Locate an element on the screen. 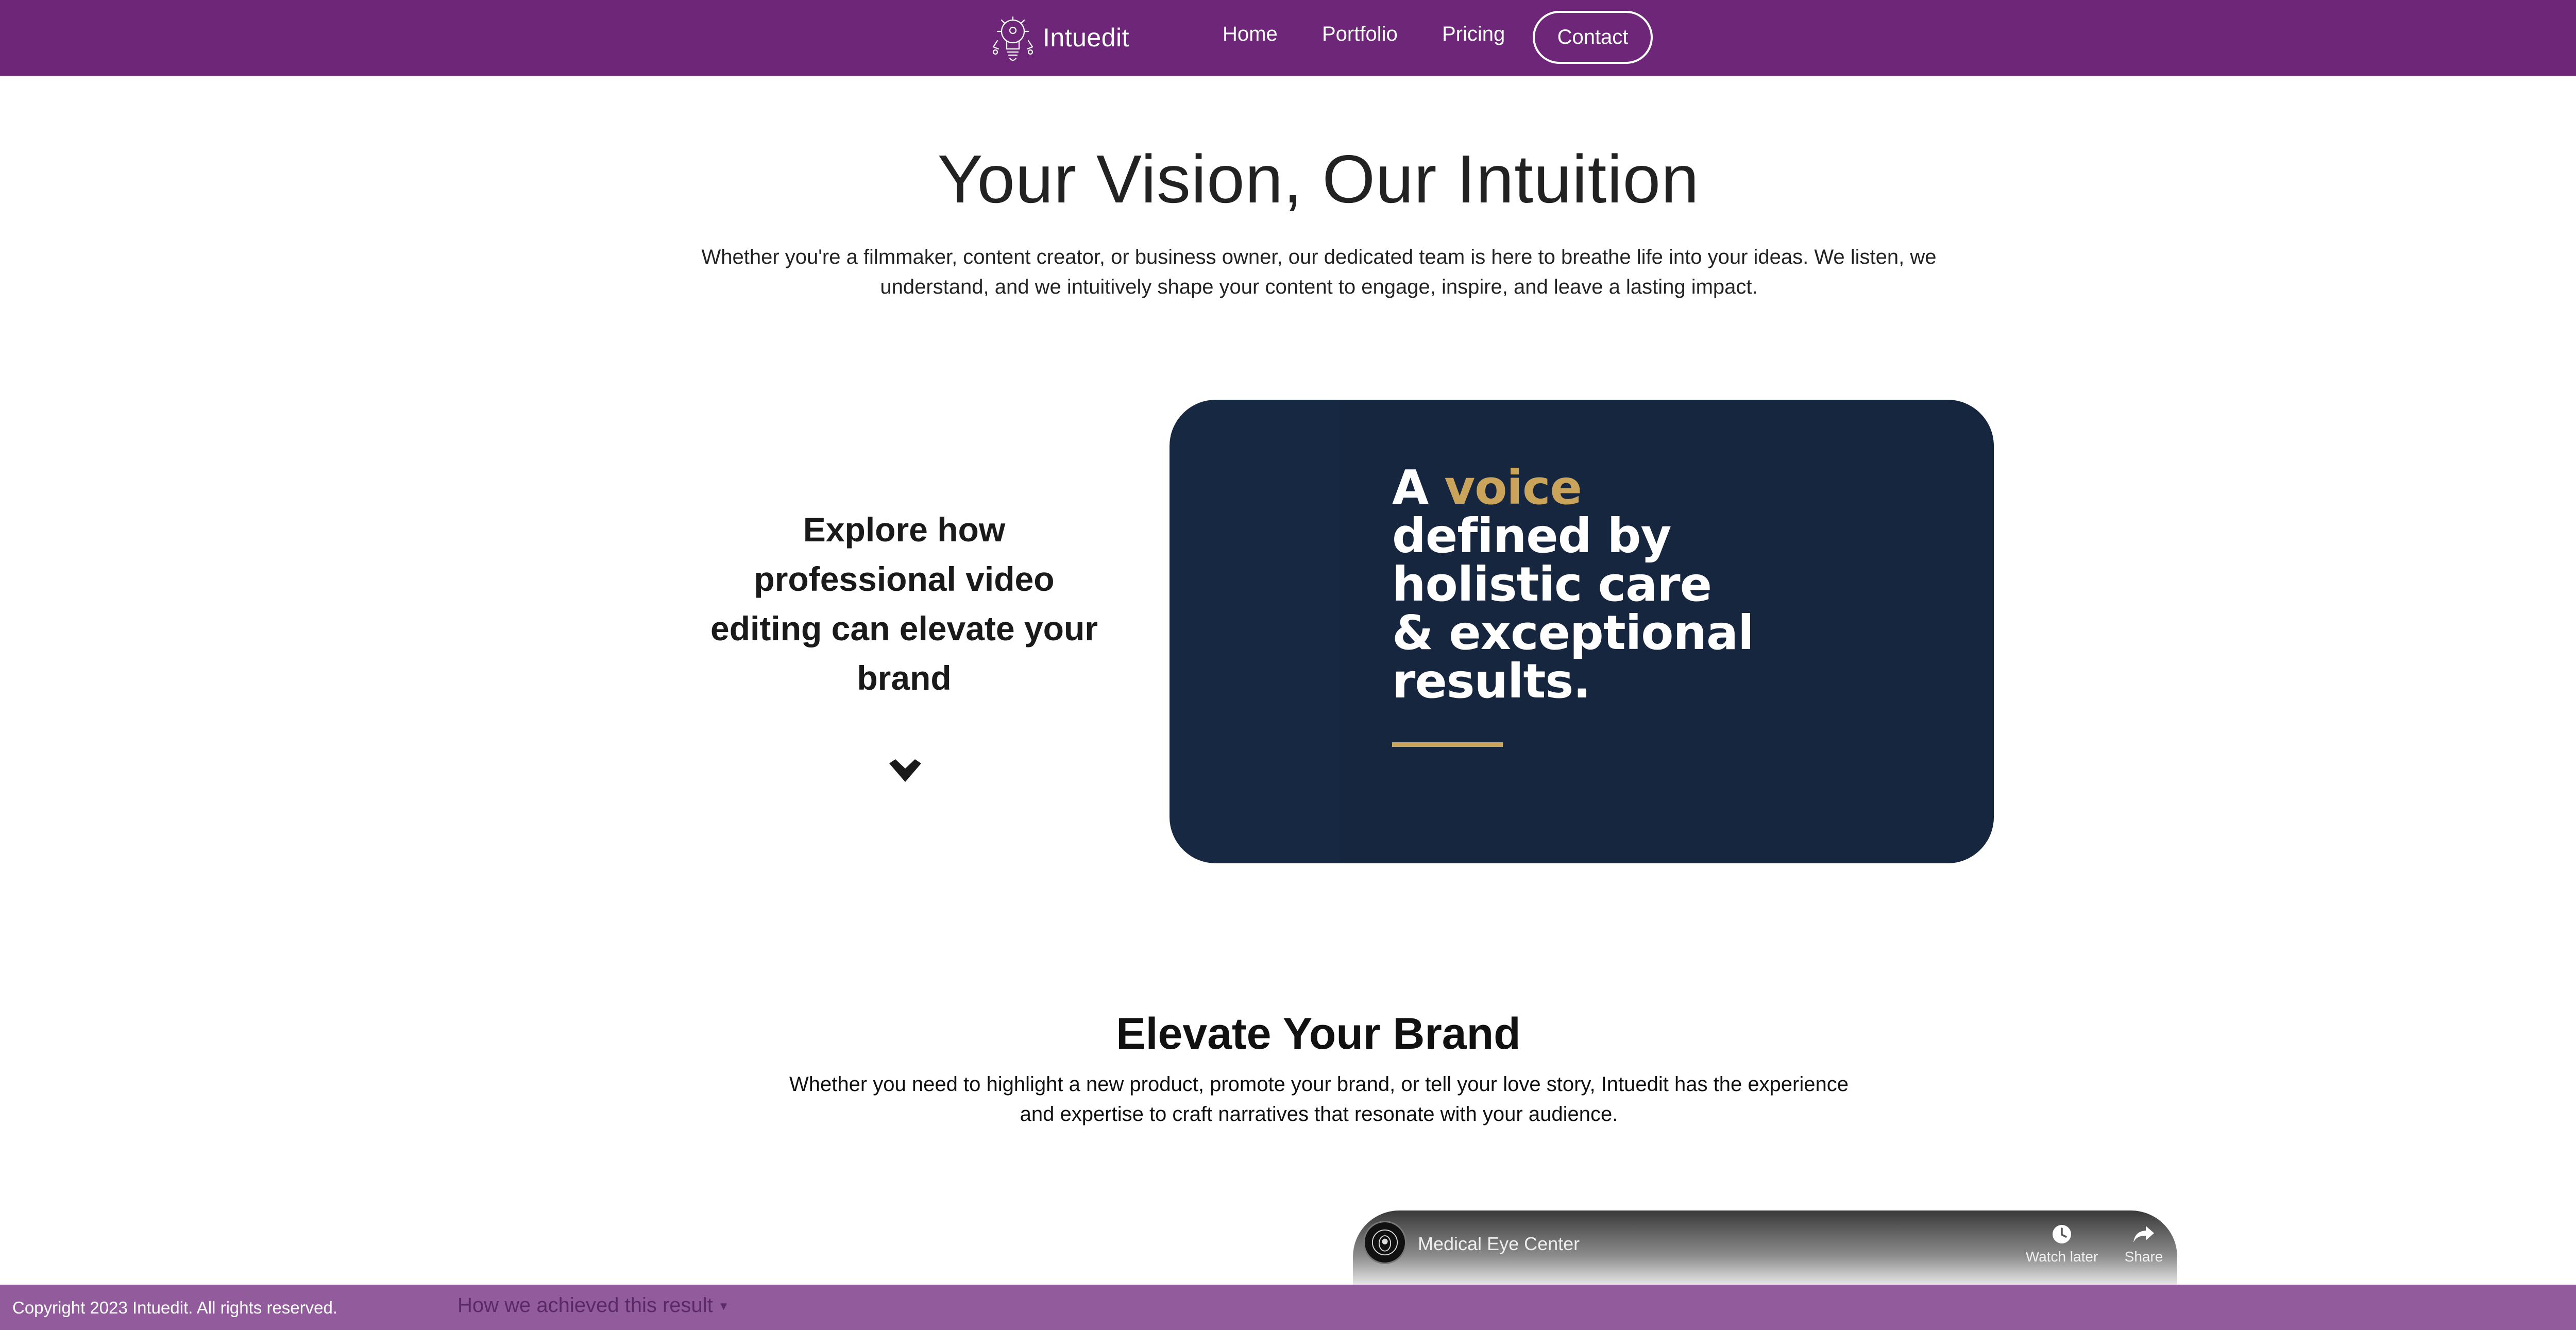 This screenshot has width=2576, height=1330. brand-logo-link: Intuedit is located at coordinates (1059, 37).